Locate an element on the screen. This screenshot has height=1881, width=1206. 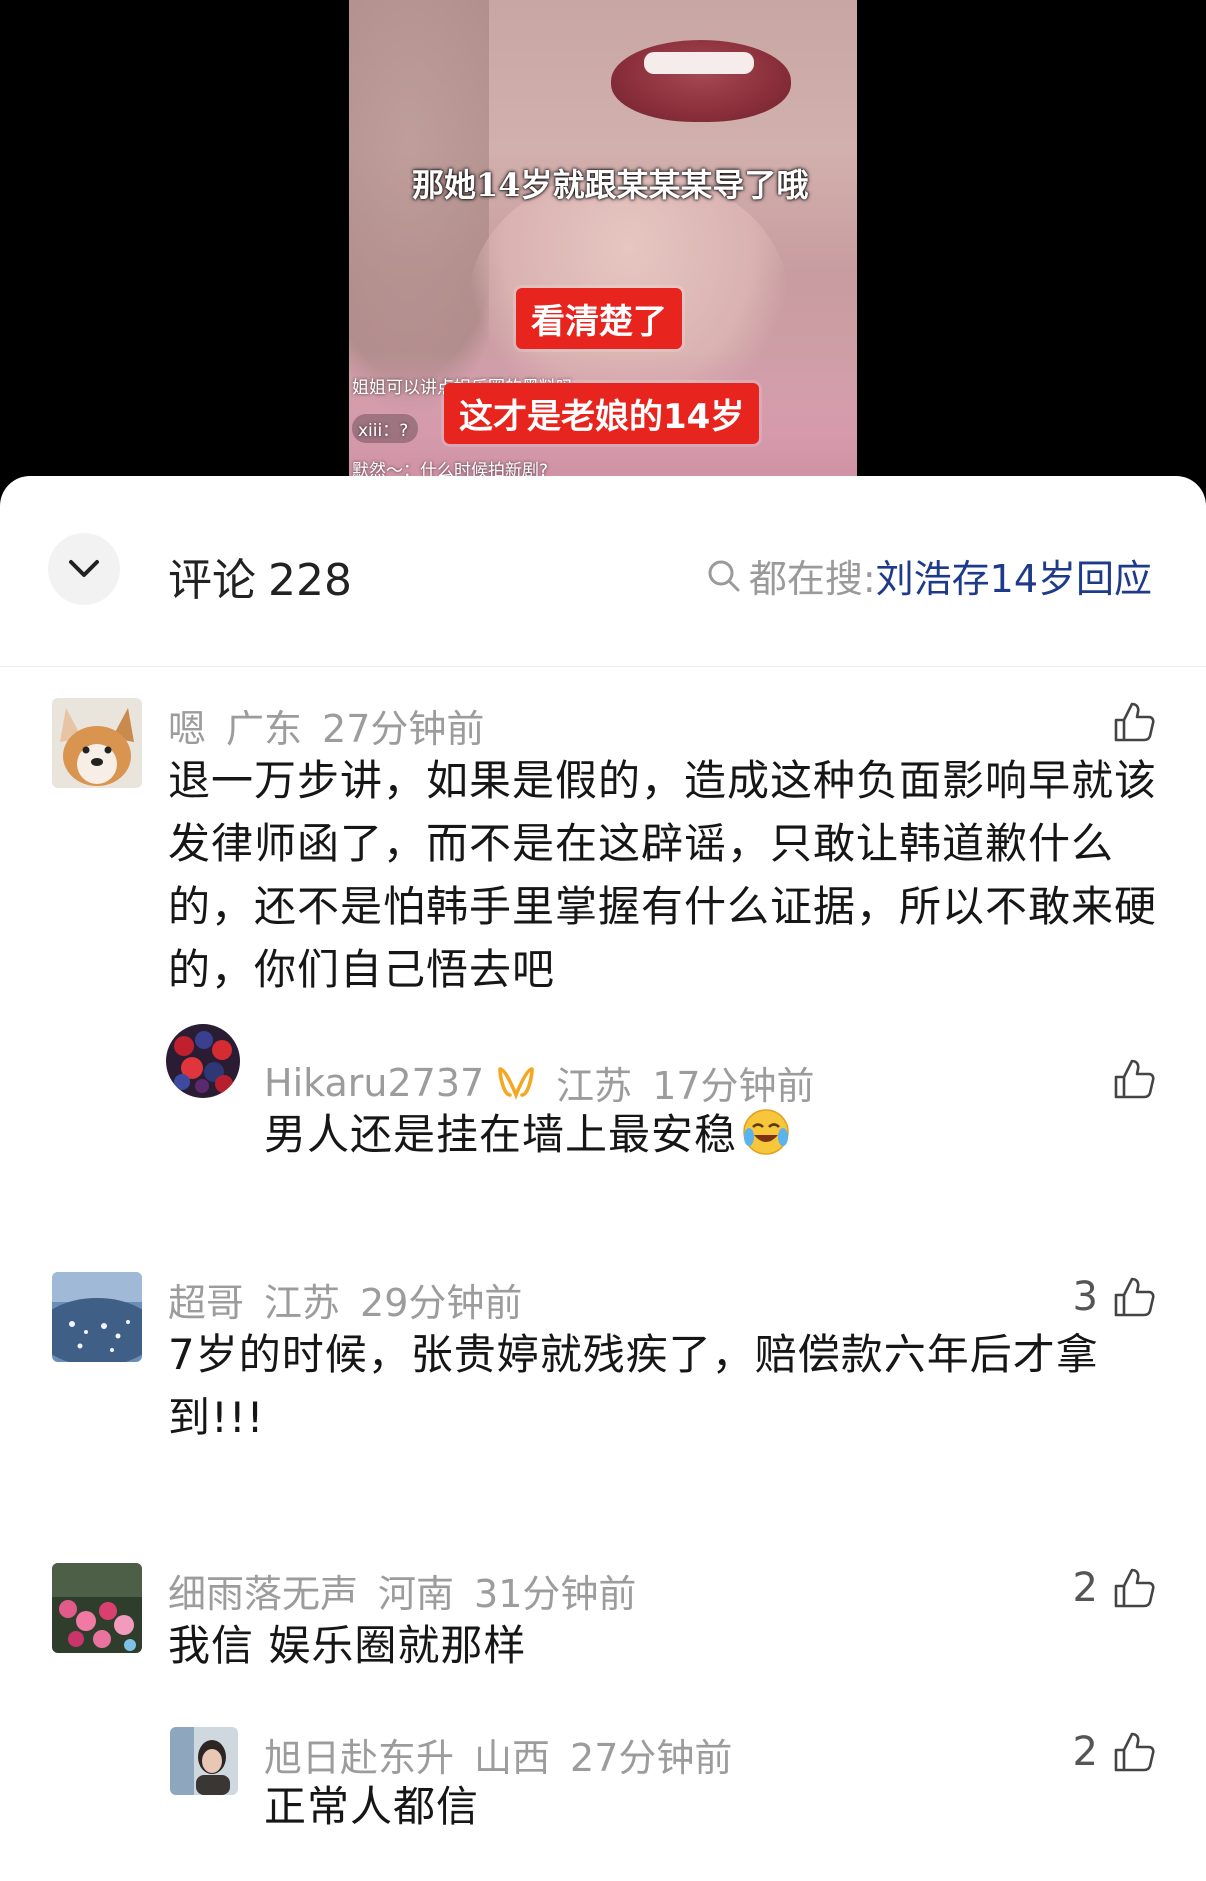
laugh-cry-emoji-icon is located at coordinates (766, 1140).